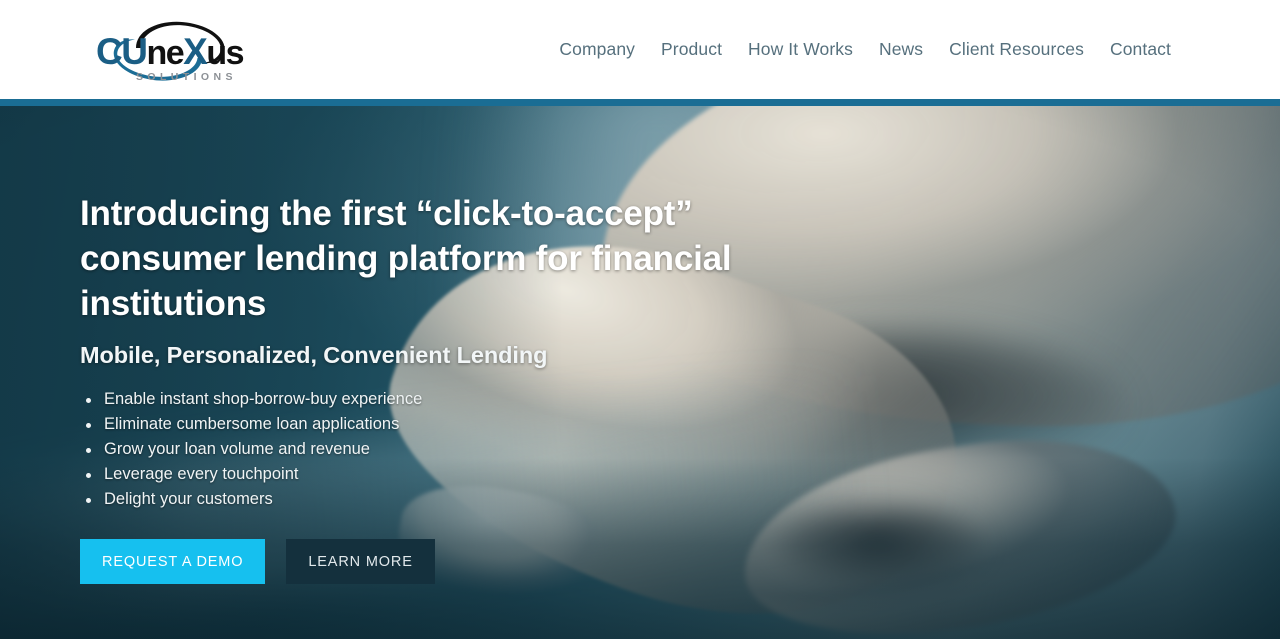 This screenshot has width=1280, height=639. What do you see at coordinates (314, 355) in the screenshot?
I see `hero-subheadline: Mobile, Personalized, Convenient Lending` at bounding box center [314, 355].